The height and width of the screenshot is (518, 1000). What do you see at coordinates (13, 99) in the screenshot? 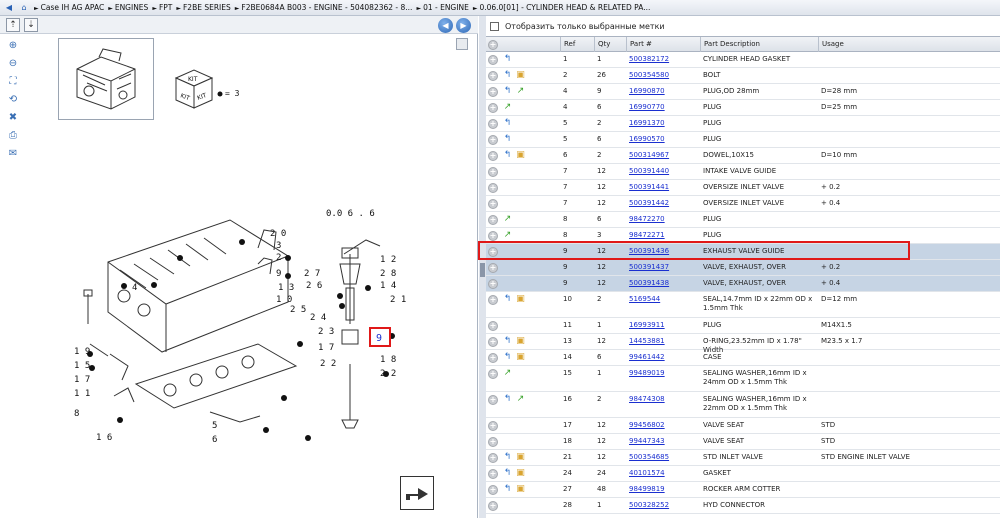
I see `reset-icon: ⟲` at bounding box center [13, 99].